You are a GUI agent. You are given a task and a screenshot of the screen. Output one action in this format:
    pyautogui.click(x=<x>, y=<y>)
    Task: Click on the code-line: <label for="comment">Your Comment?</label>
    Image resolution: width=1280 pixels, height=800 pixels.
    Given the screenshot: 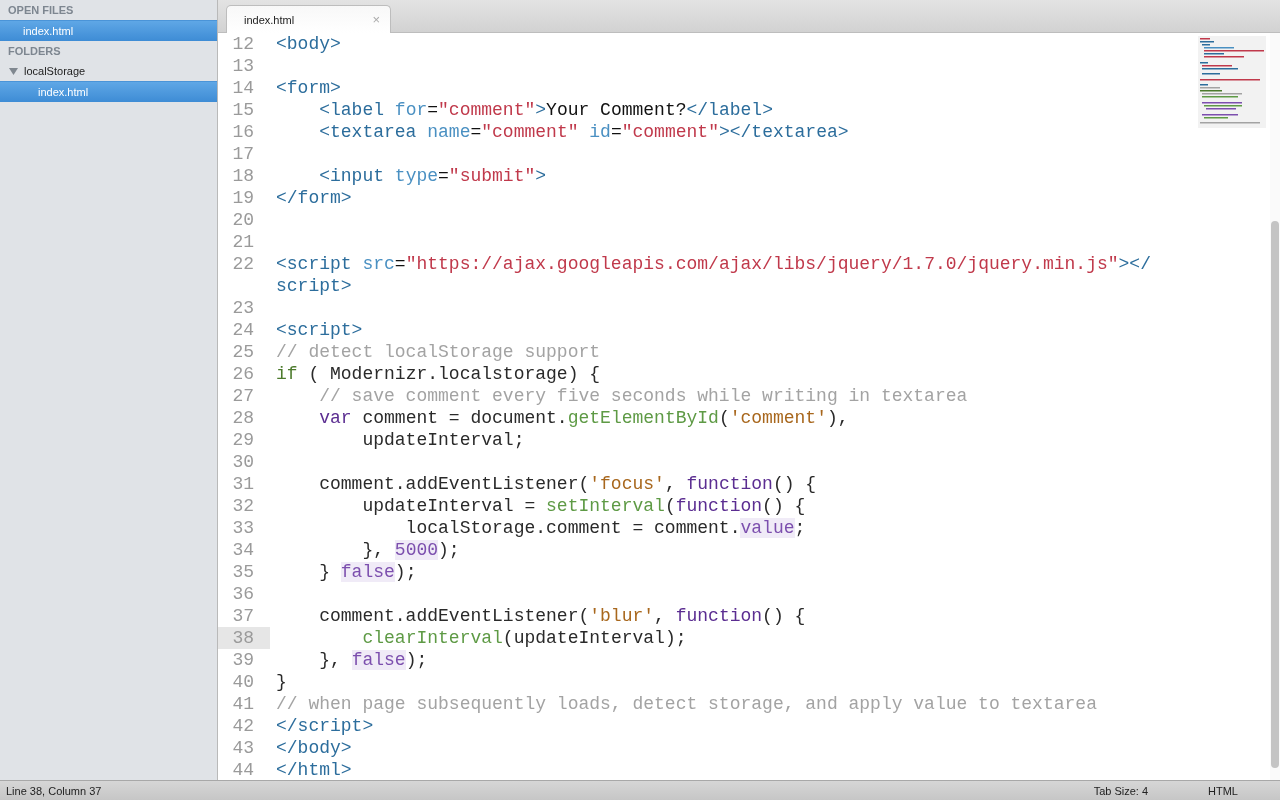 What is the action you would take?
    pyautogui.click(x=545, y=110)
    